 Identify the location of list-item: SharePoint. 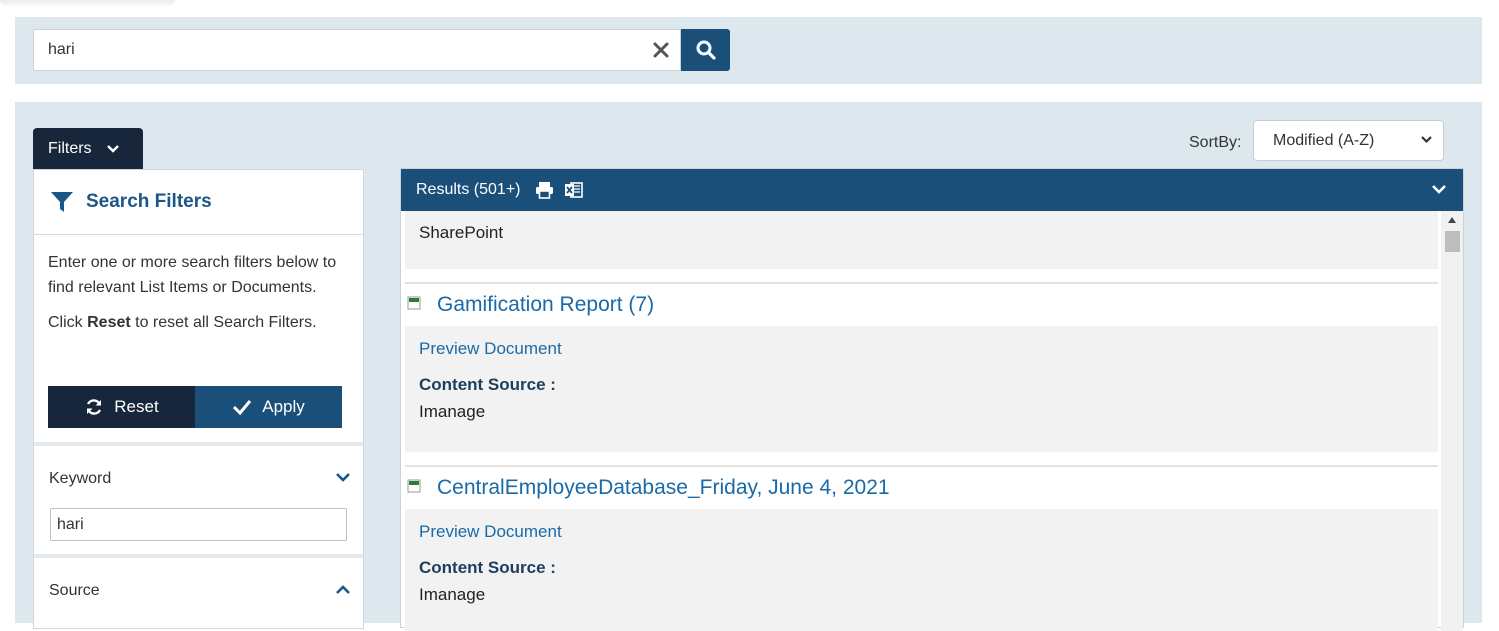
(921, 240).